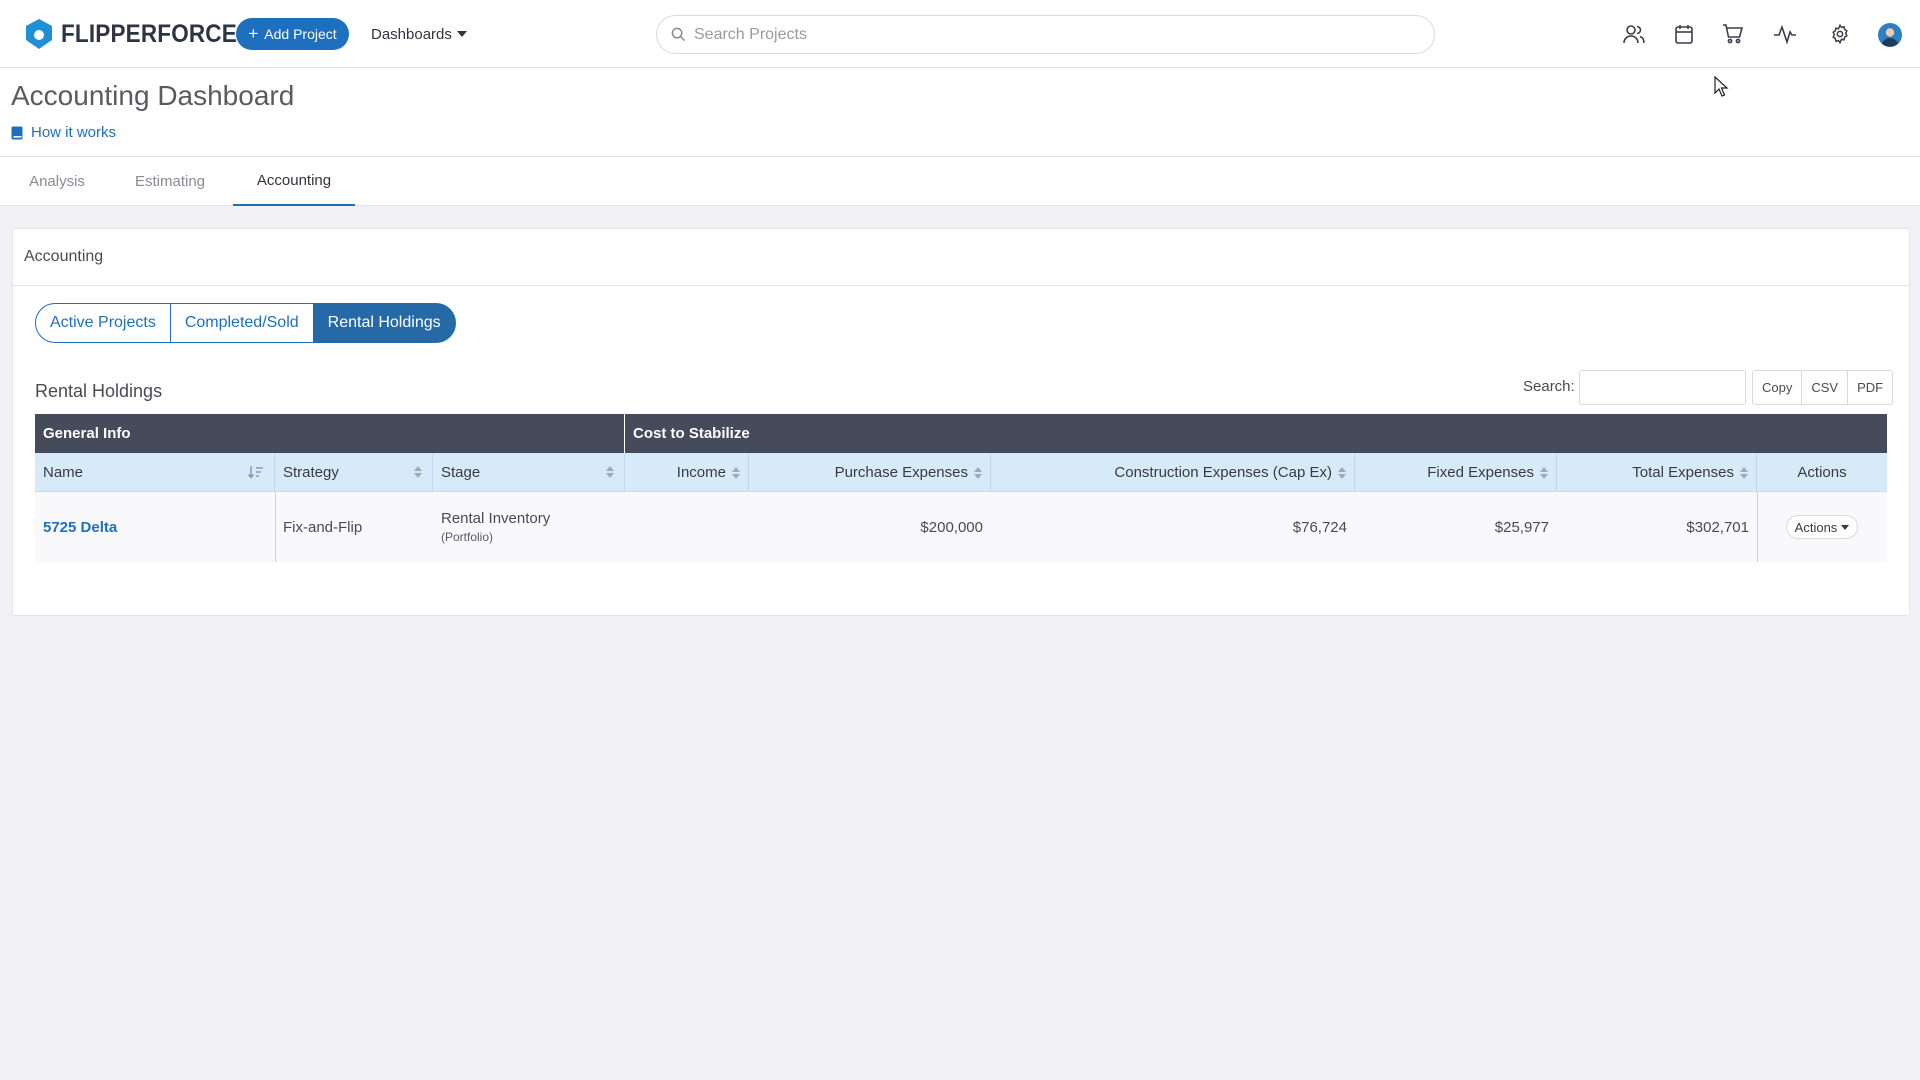  I want to click on pdf-button: PDF, so click(1870, 387).